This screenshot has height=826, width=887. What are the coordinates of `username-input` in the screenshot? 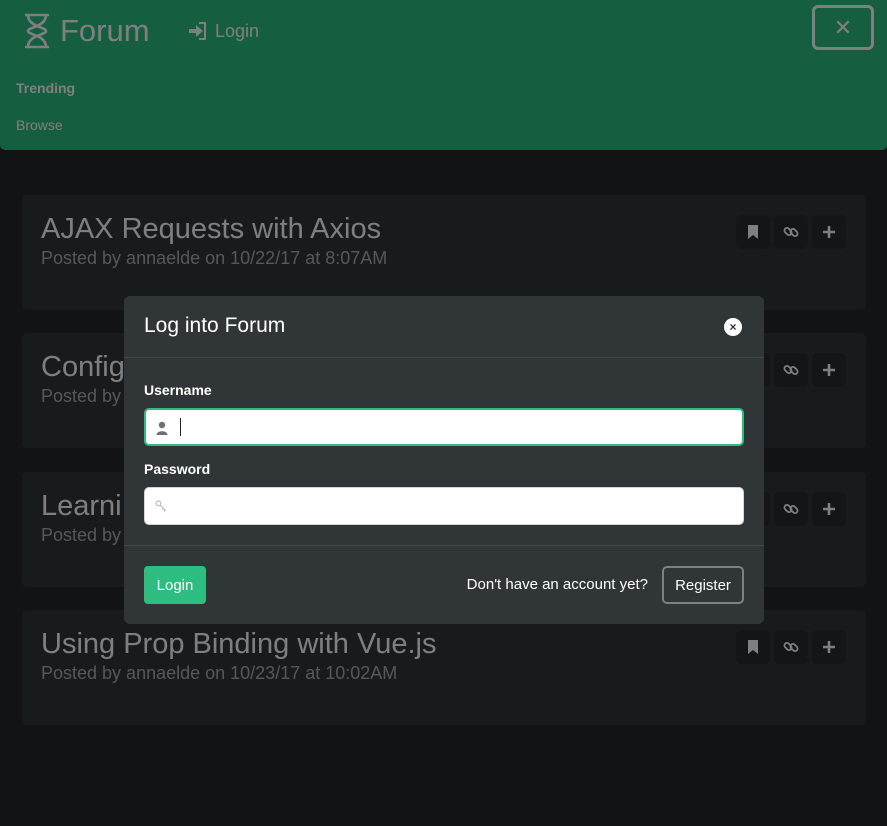 It's located at (458, 427).